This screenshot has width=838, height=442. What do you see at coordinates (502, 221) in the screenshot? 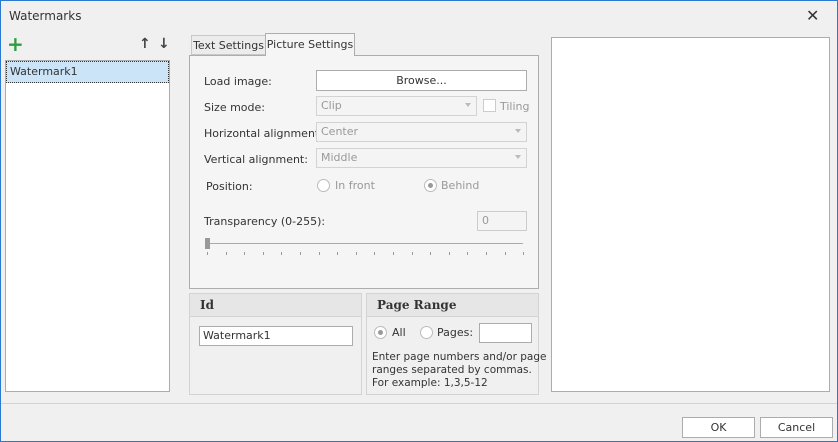
I see `transparency-input: 0` at bounding box center [502, 221].